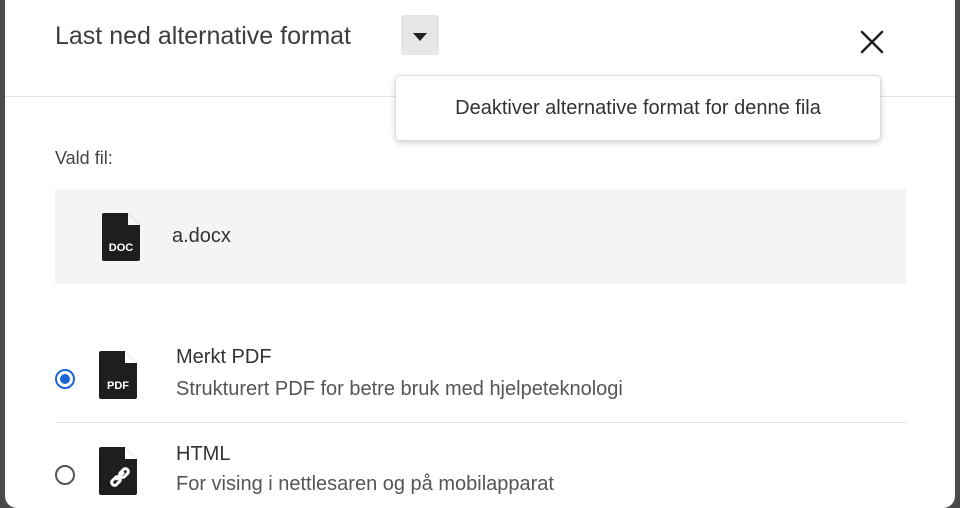  I want to click on caret-down-icon, so click(420, 36).